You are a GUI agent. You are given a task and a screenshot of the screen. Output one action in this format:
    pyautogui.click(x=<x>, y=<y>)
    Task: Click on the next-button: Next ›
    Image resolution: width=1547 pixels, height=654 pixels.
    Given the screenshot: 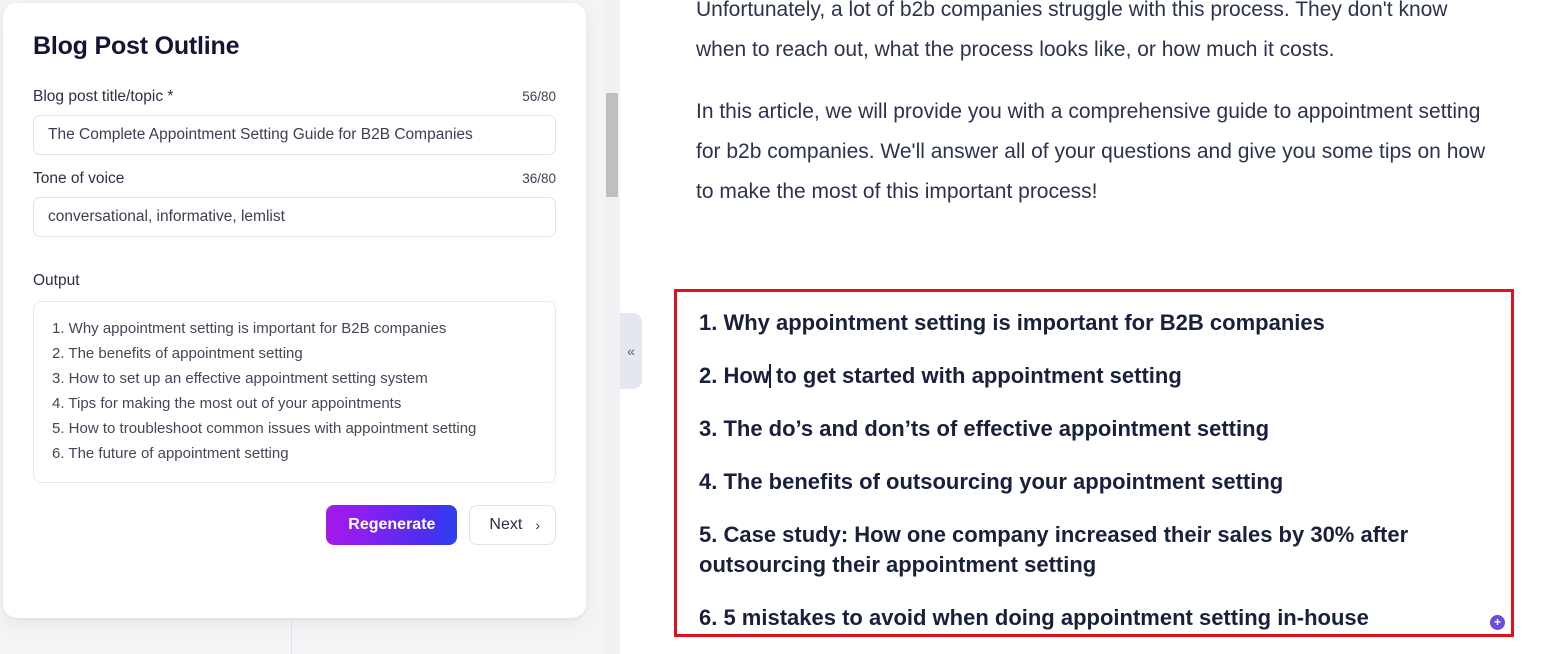 What is the action you would take?
    pyautogui.click(x=512, y=525)
    